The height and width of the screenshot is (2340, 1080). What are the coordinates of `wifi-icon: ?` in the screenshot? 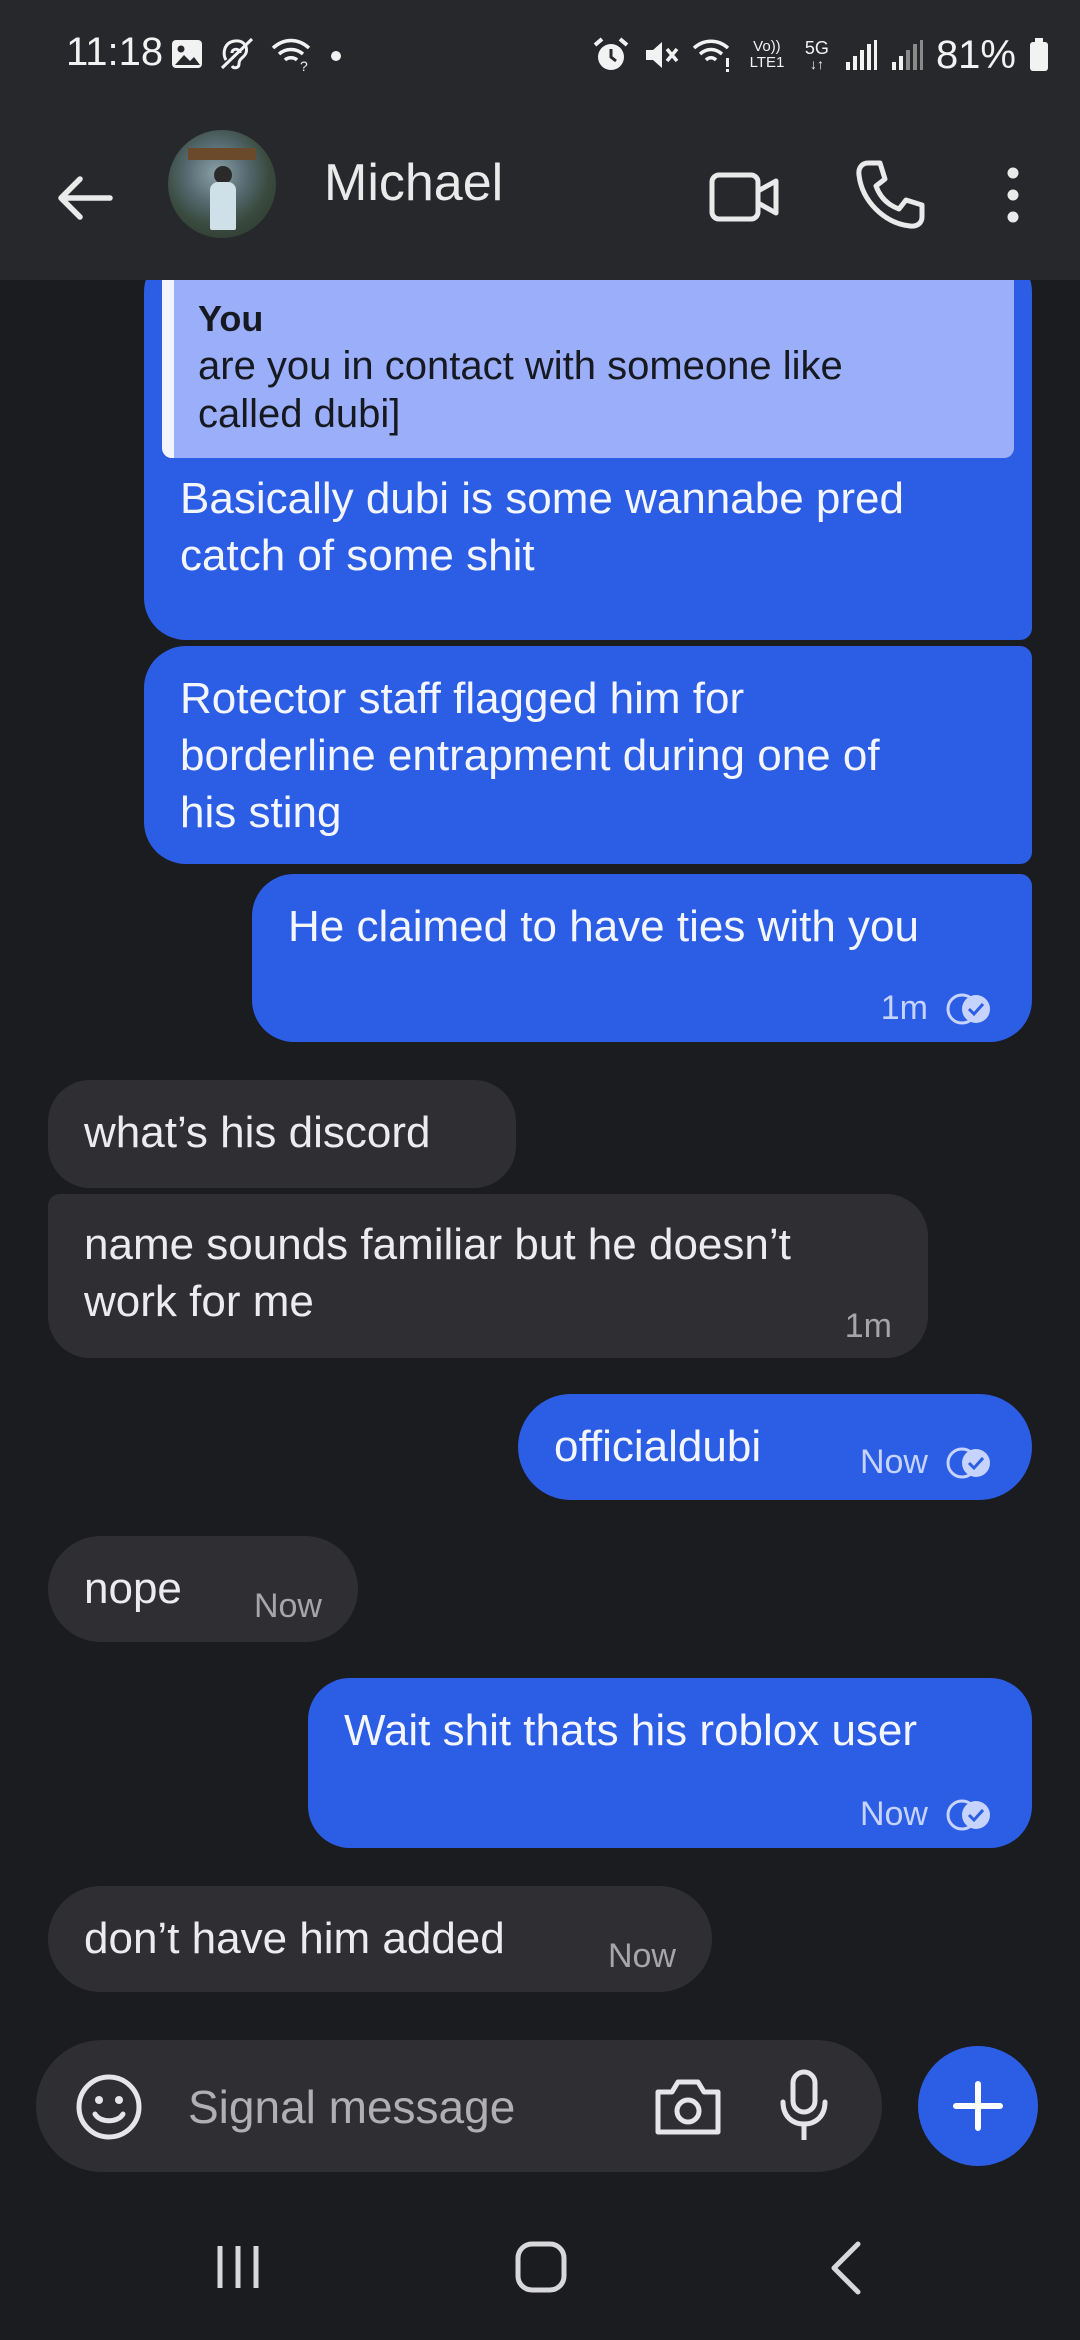 It's located at (291, 55).